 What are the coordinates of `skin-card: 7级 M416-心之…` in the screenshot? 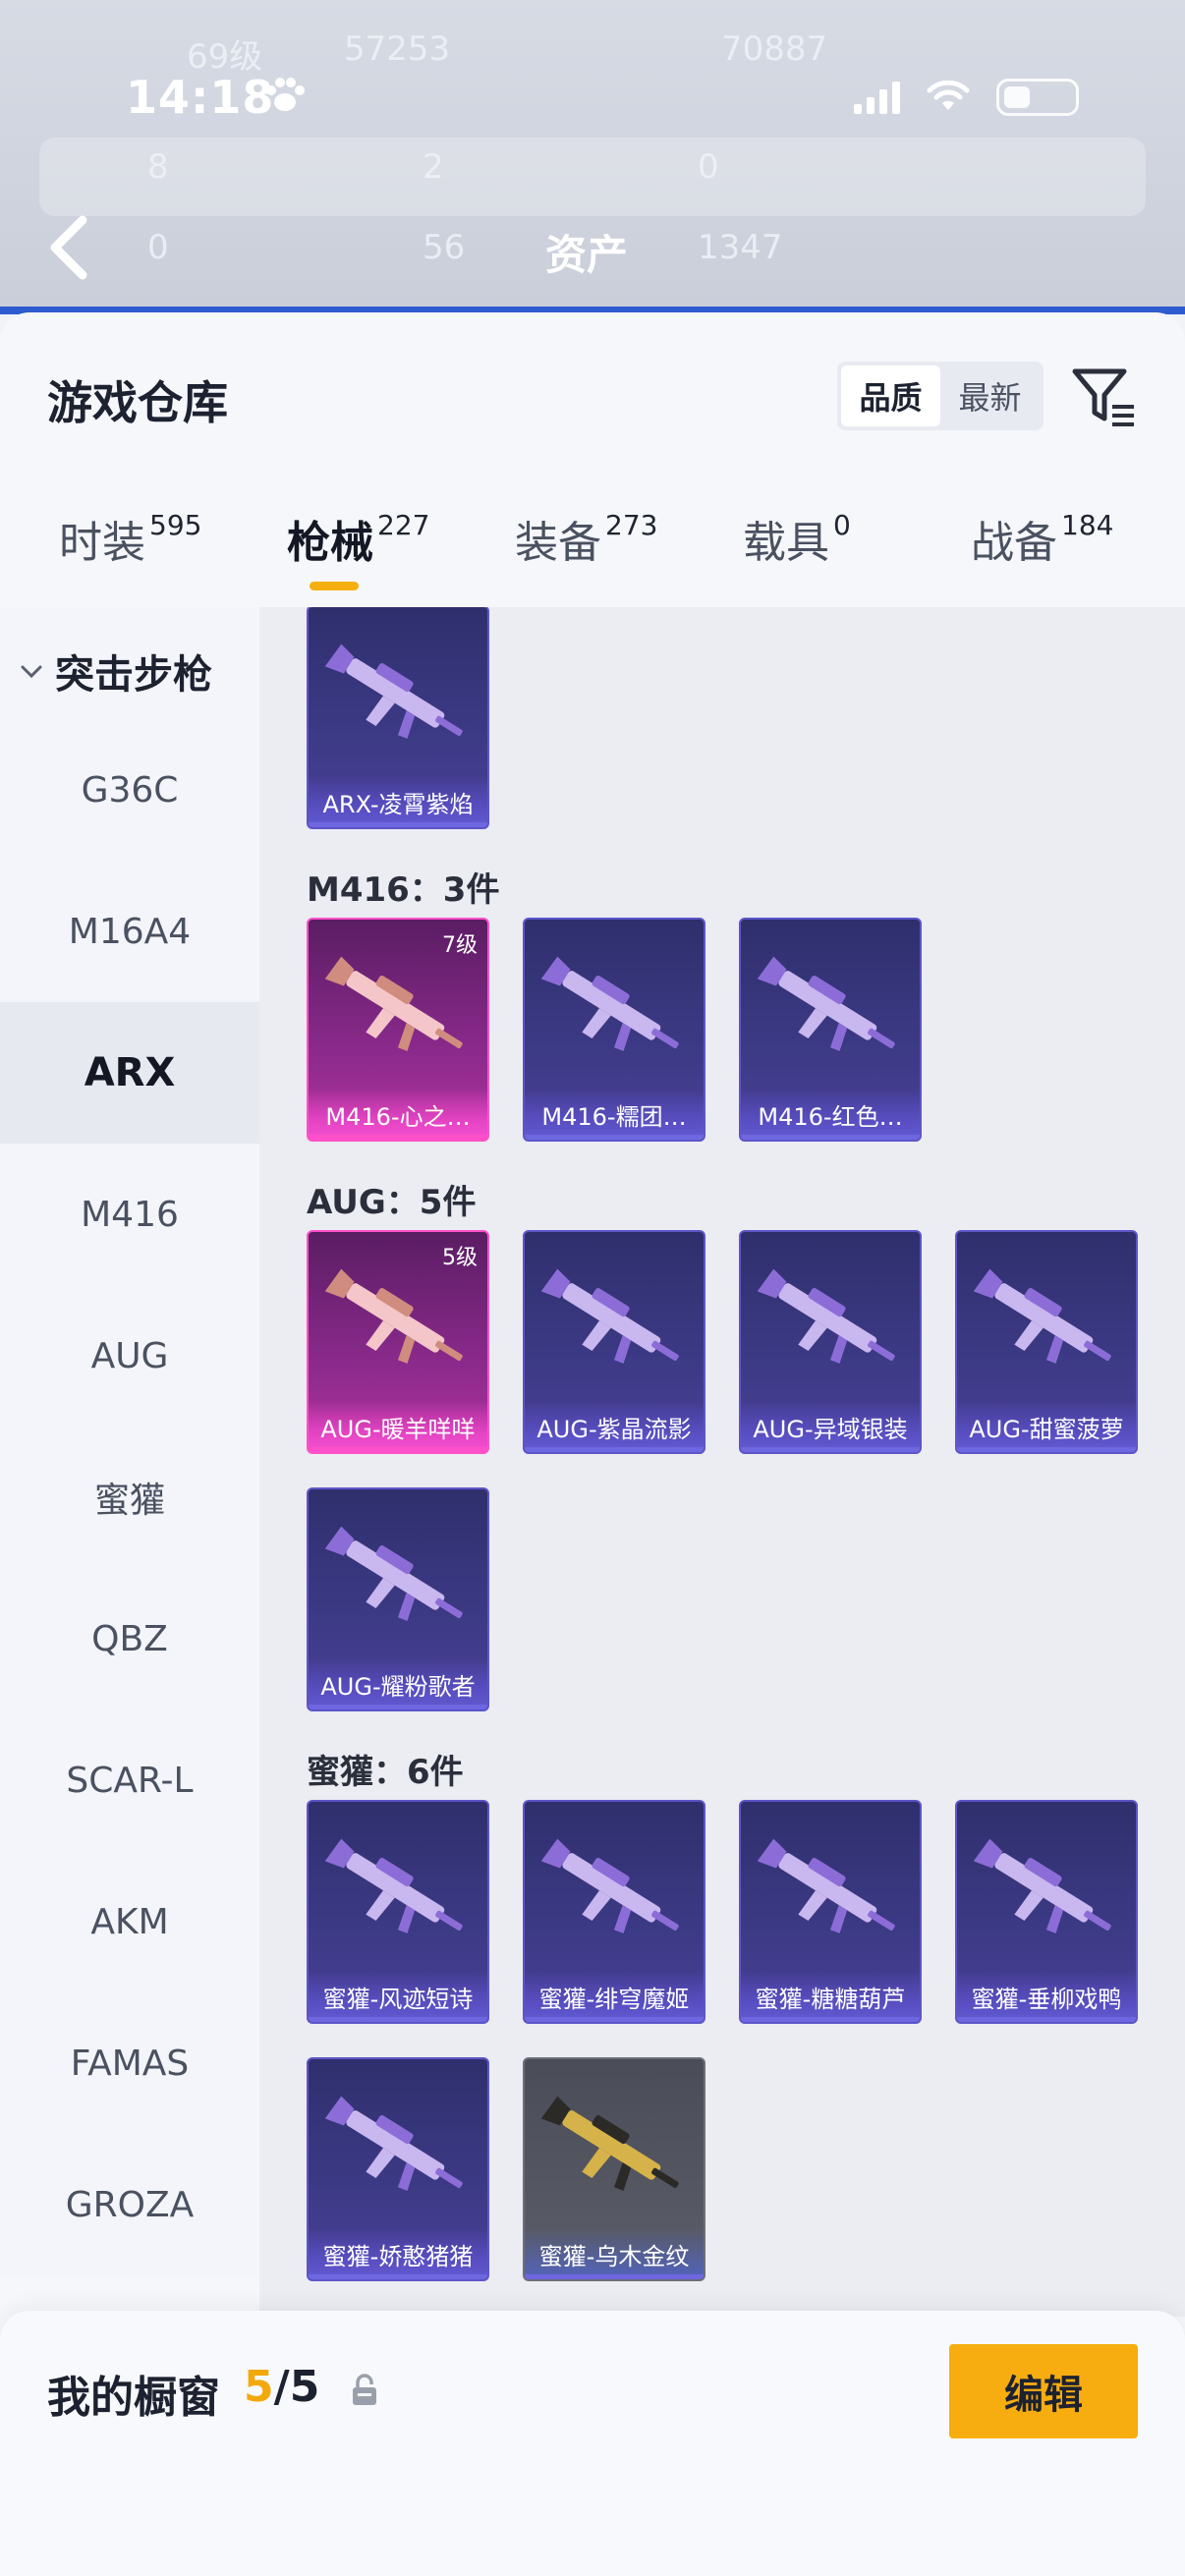 It's located at (398, 1030).